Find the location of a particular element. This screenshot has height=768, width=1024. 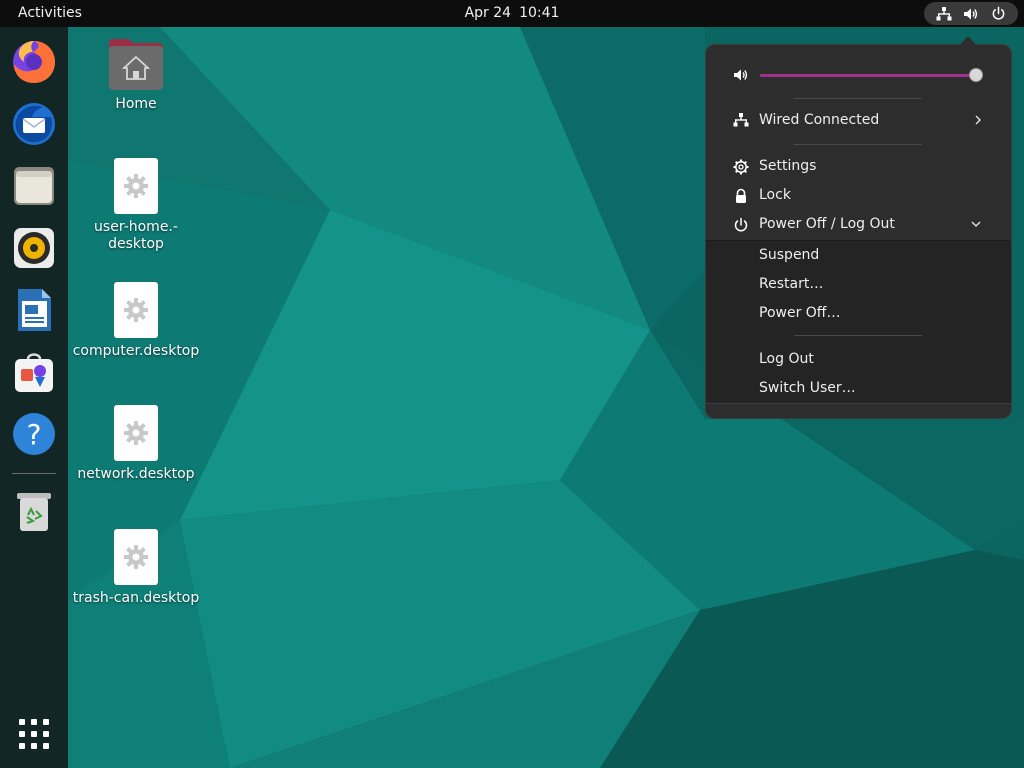

desktop-icon-label: user-home.- desktop is located at coordinates (136, 235).